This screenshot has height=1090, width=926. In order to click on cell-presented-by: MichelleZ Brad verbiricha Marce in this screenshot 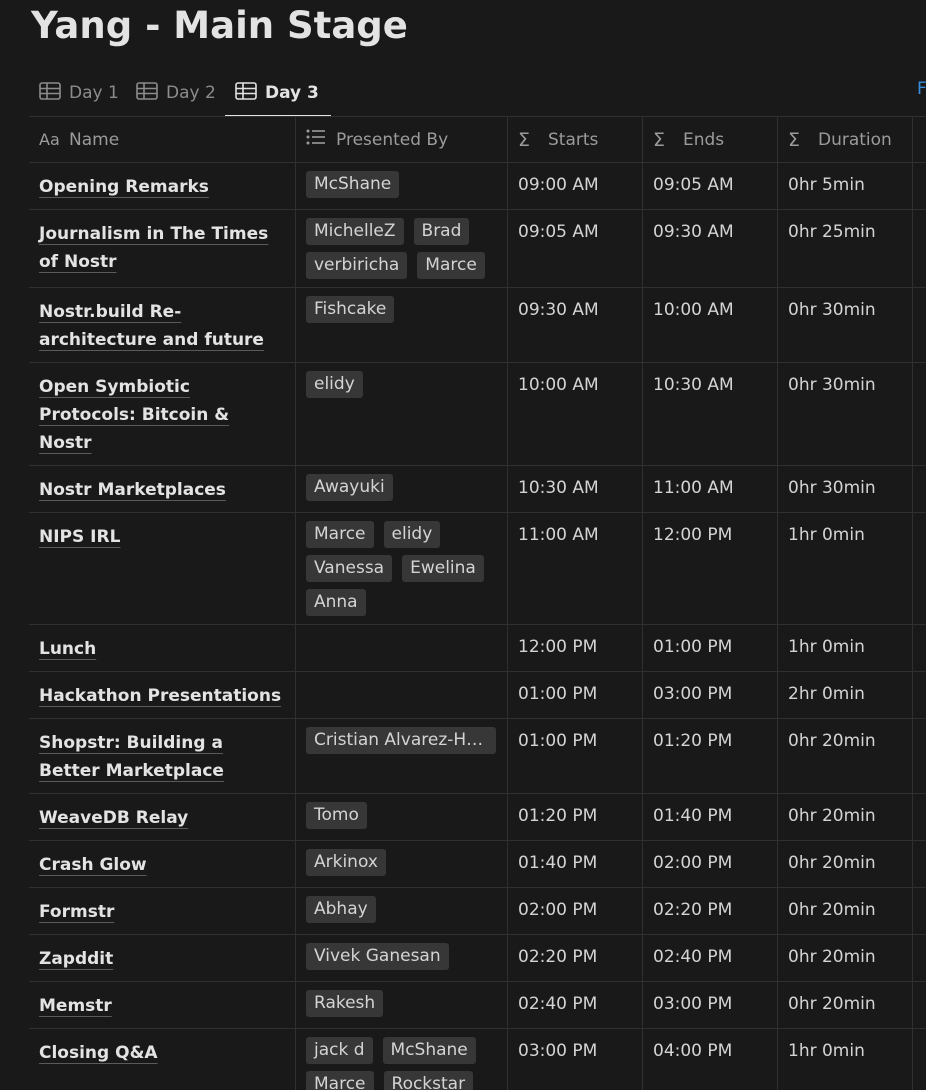, I will do `click(402, 248)`.